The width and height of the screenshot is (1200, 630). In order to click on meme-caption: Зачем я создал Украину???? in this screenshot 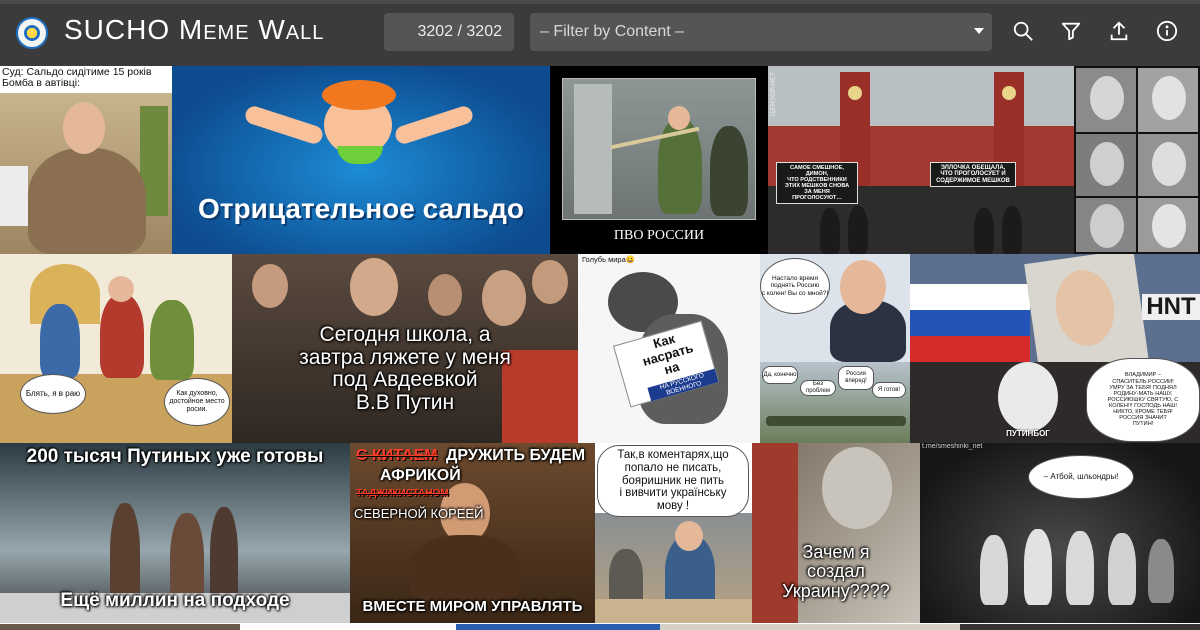, I will do `click(836, 571)`.